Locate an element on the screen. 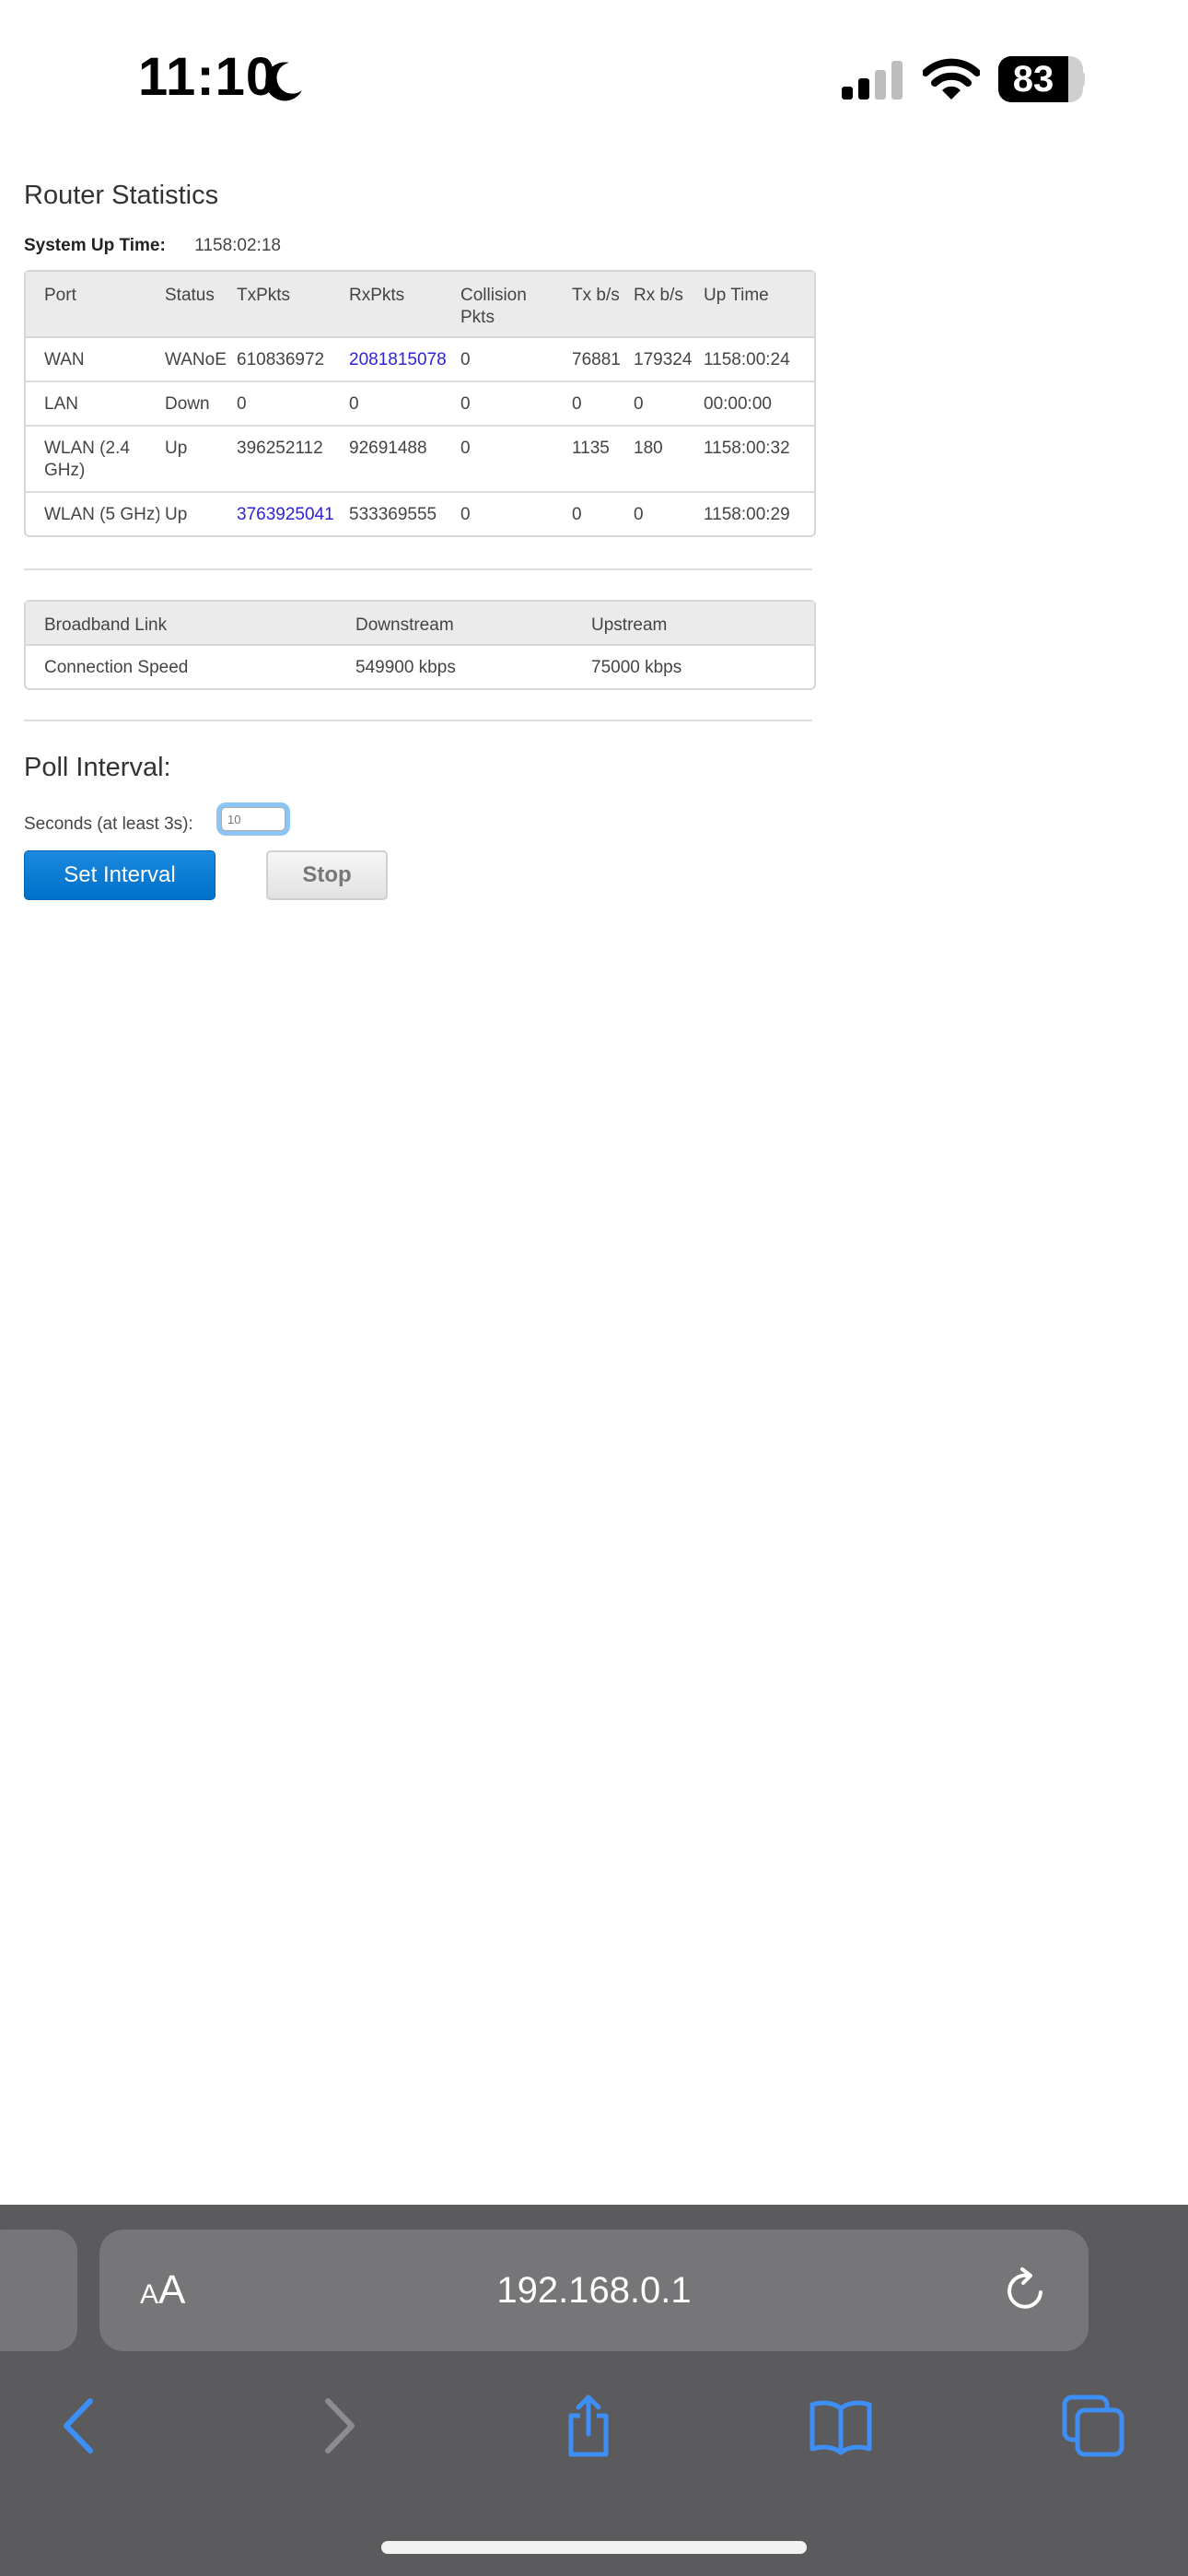 This screenshot has height=2576, width=1188. column-header: Rx b/s is located at coordinates (663, 305).